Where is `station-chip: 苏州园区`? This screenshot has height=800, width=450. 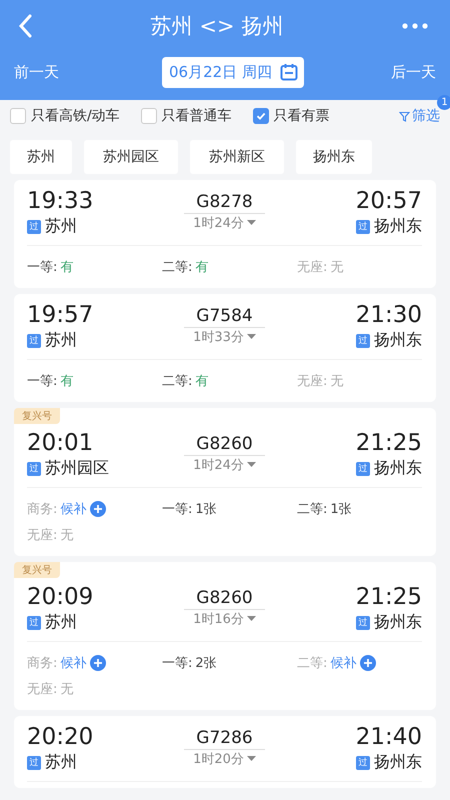
station-chip: 苏州园区 is located at coordinates (131, 157).